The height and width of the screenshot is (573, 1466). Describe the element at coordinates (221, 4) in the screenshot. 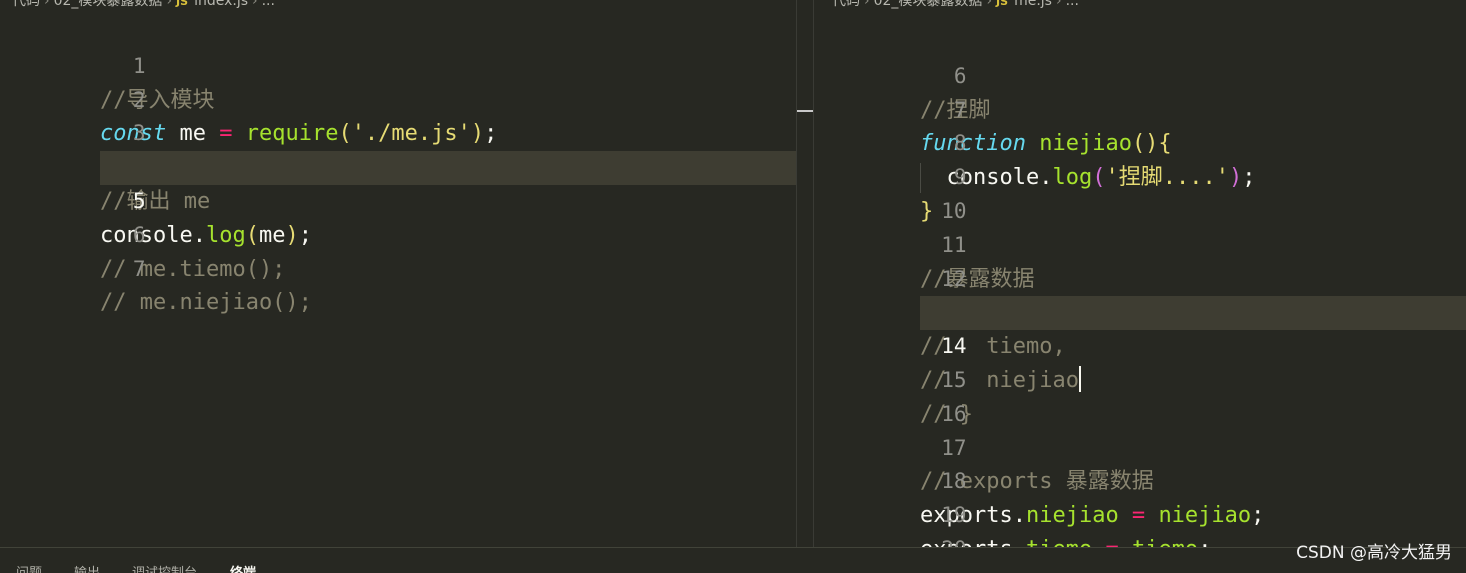

I see `breadcrumb-file: index.js` at that location.